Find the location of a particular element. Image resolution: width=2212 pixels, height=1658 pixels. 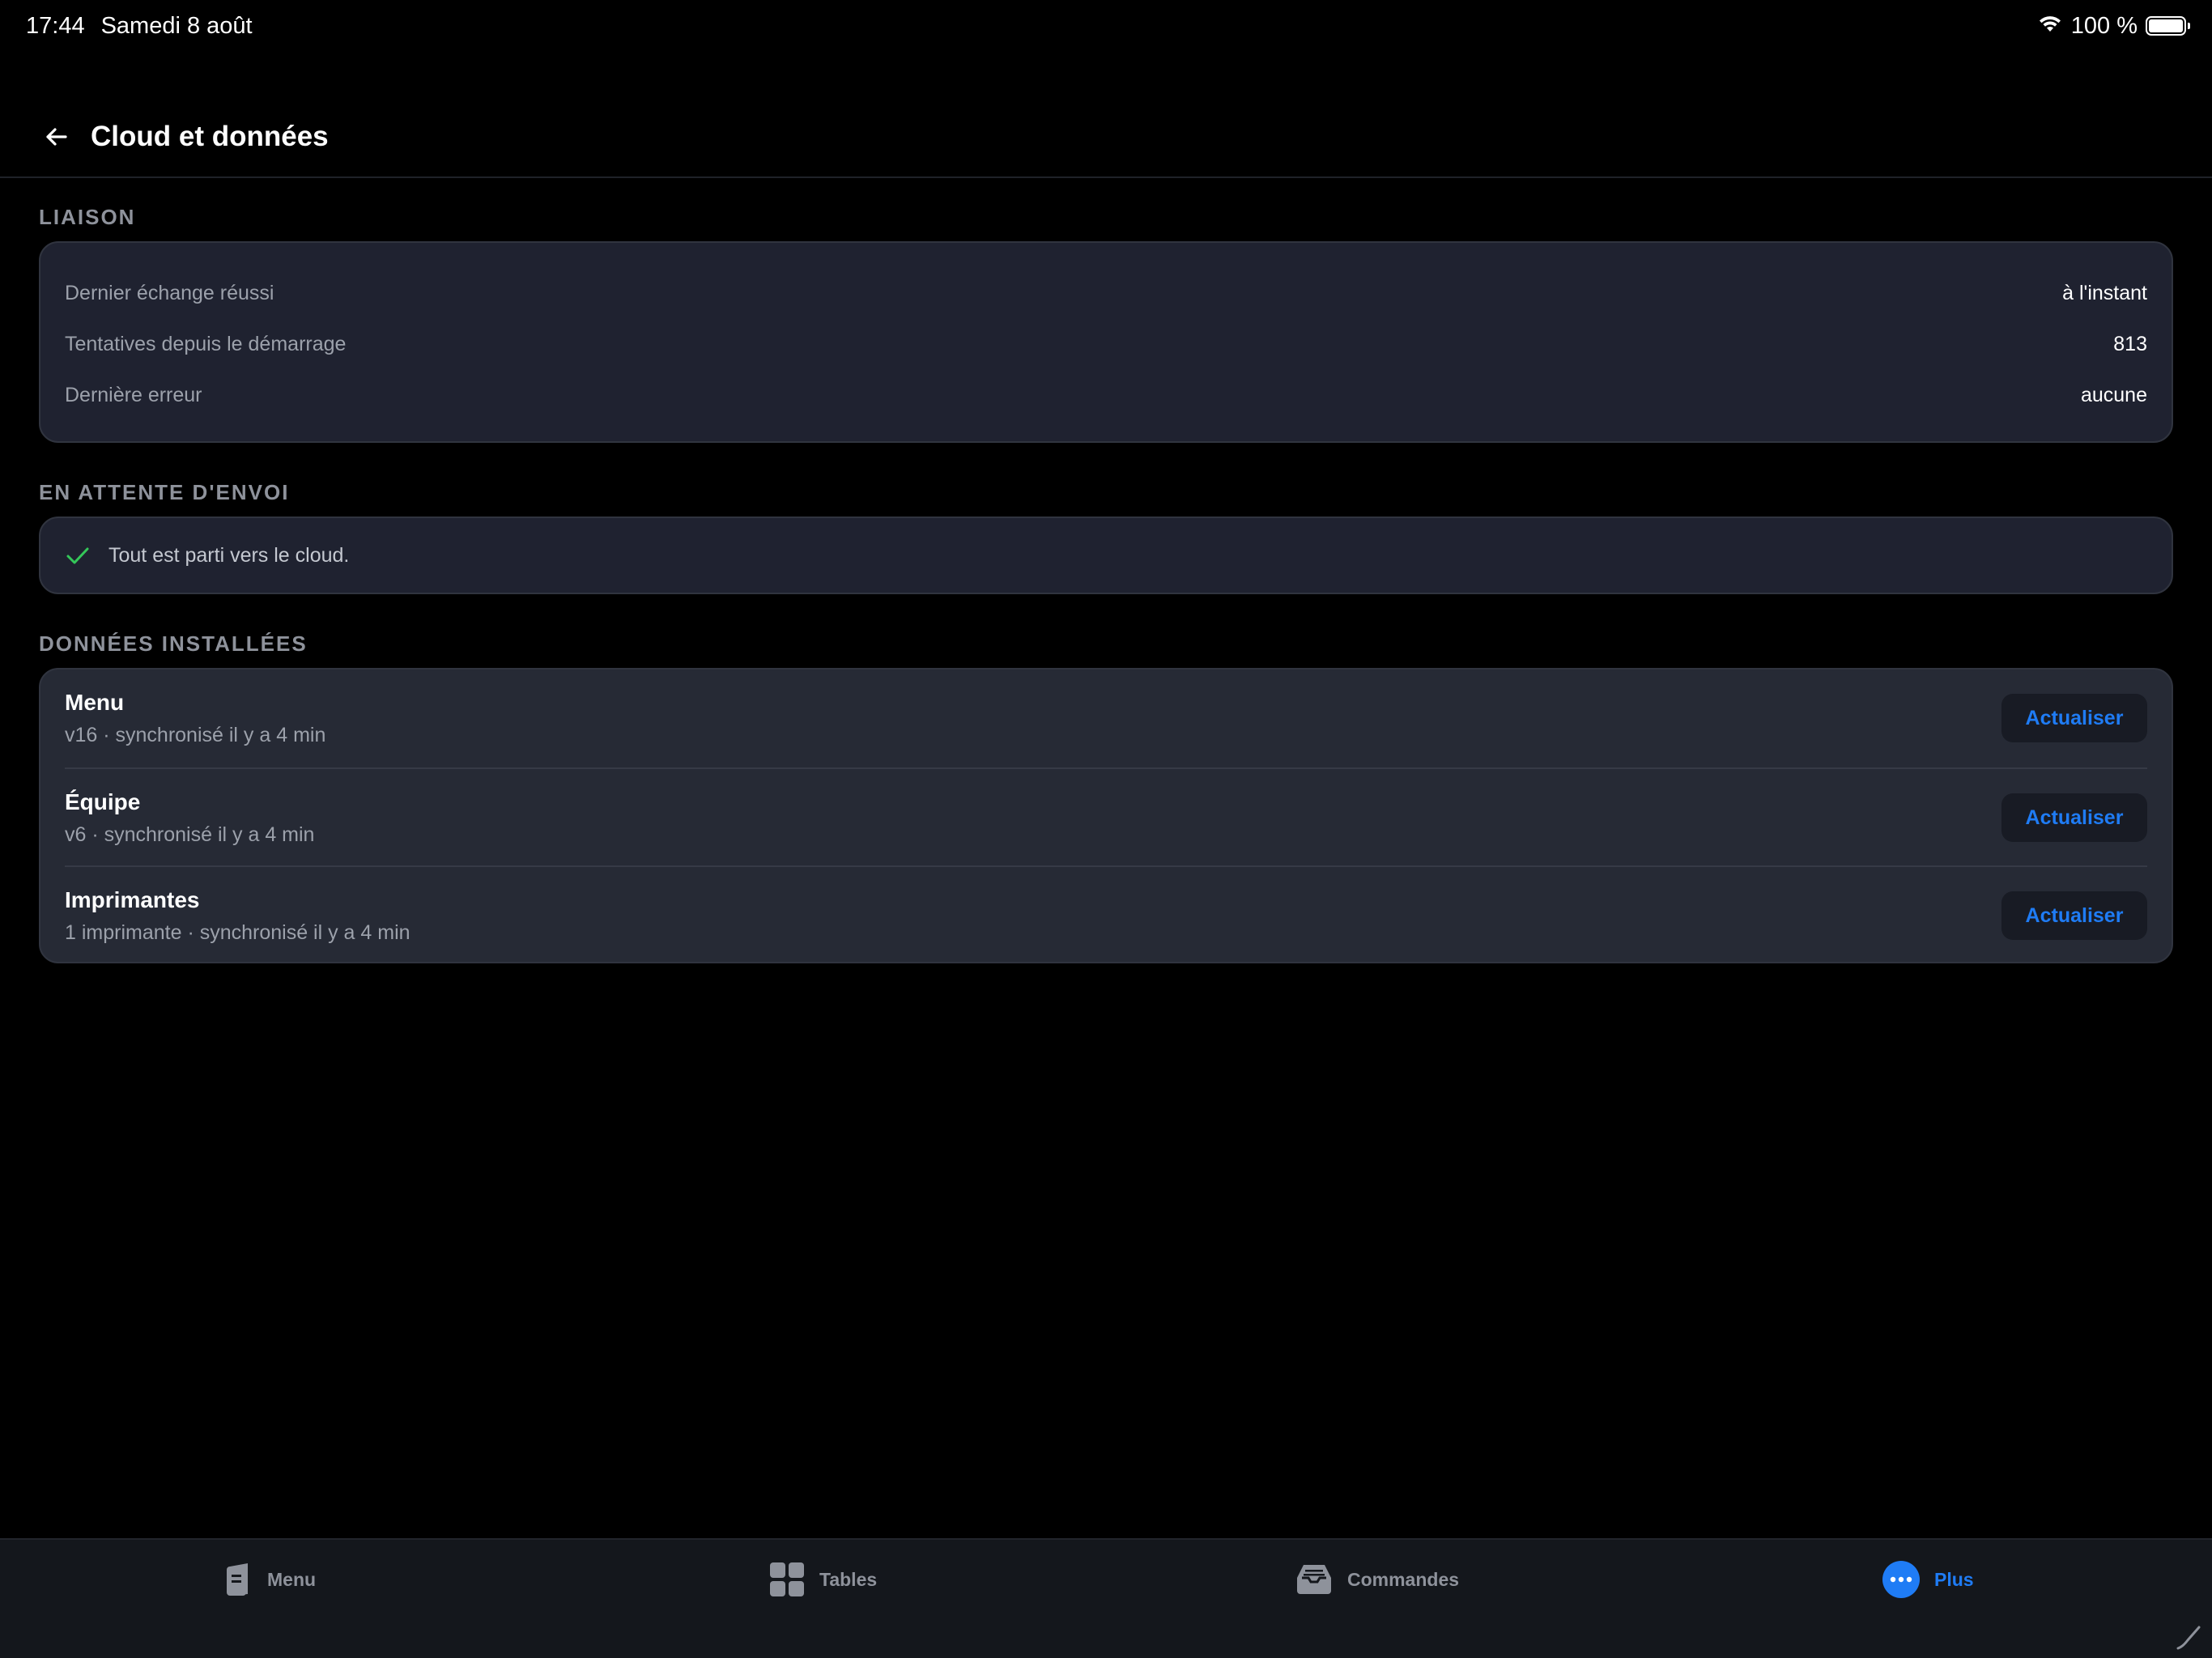

kv-value: aucune is located at coordinates (2114, 395).